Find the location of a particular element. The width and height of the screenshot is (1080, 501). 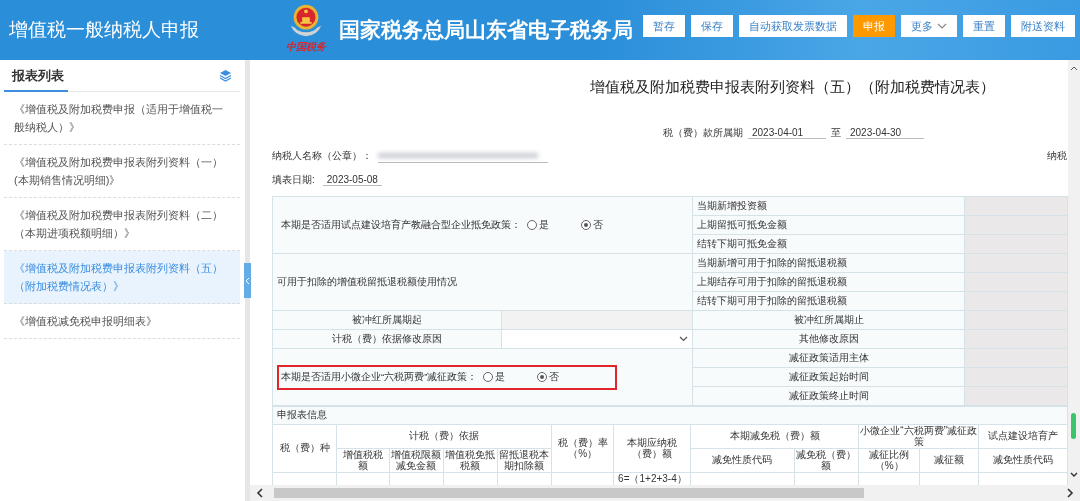

chevron-right-icon is located at coordinates (1070, 493).